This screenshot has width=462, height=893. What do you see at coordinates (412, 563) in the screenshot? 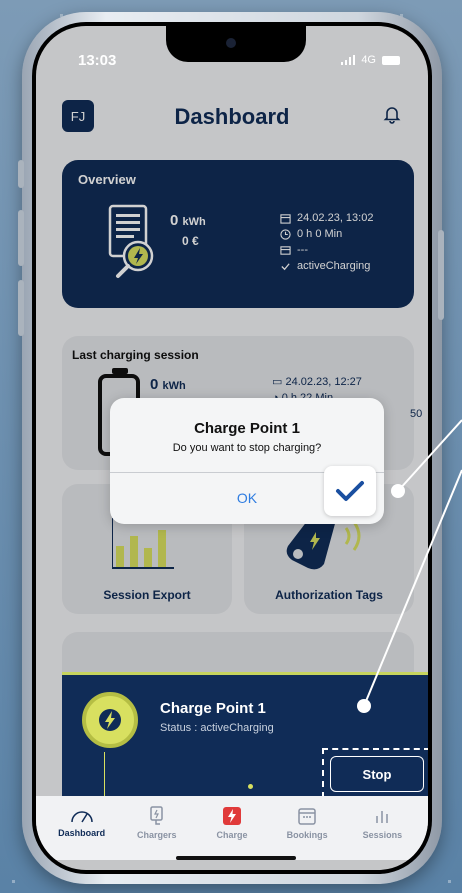
I see `callout-lines` at bounding box center [412, 563].